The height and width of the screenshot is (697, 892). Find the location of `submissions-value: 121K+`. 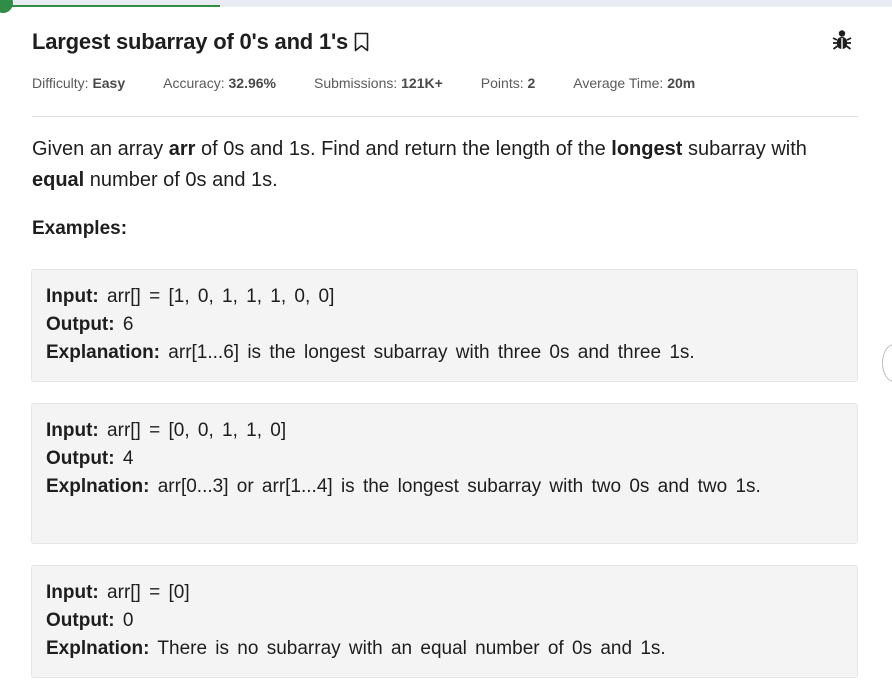

submissions-value: 121K+ is located at coordinates (422, 83).